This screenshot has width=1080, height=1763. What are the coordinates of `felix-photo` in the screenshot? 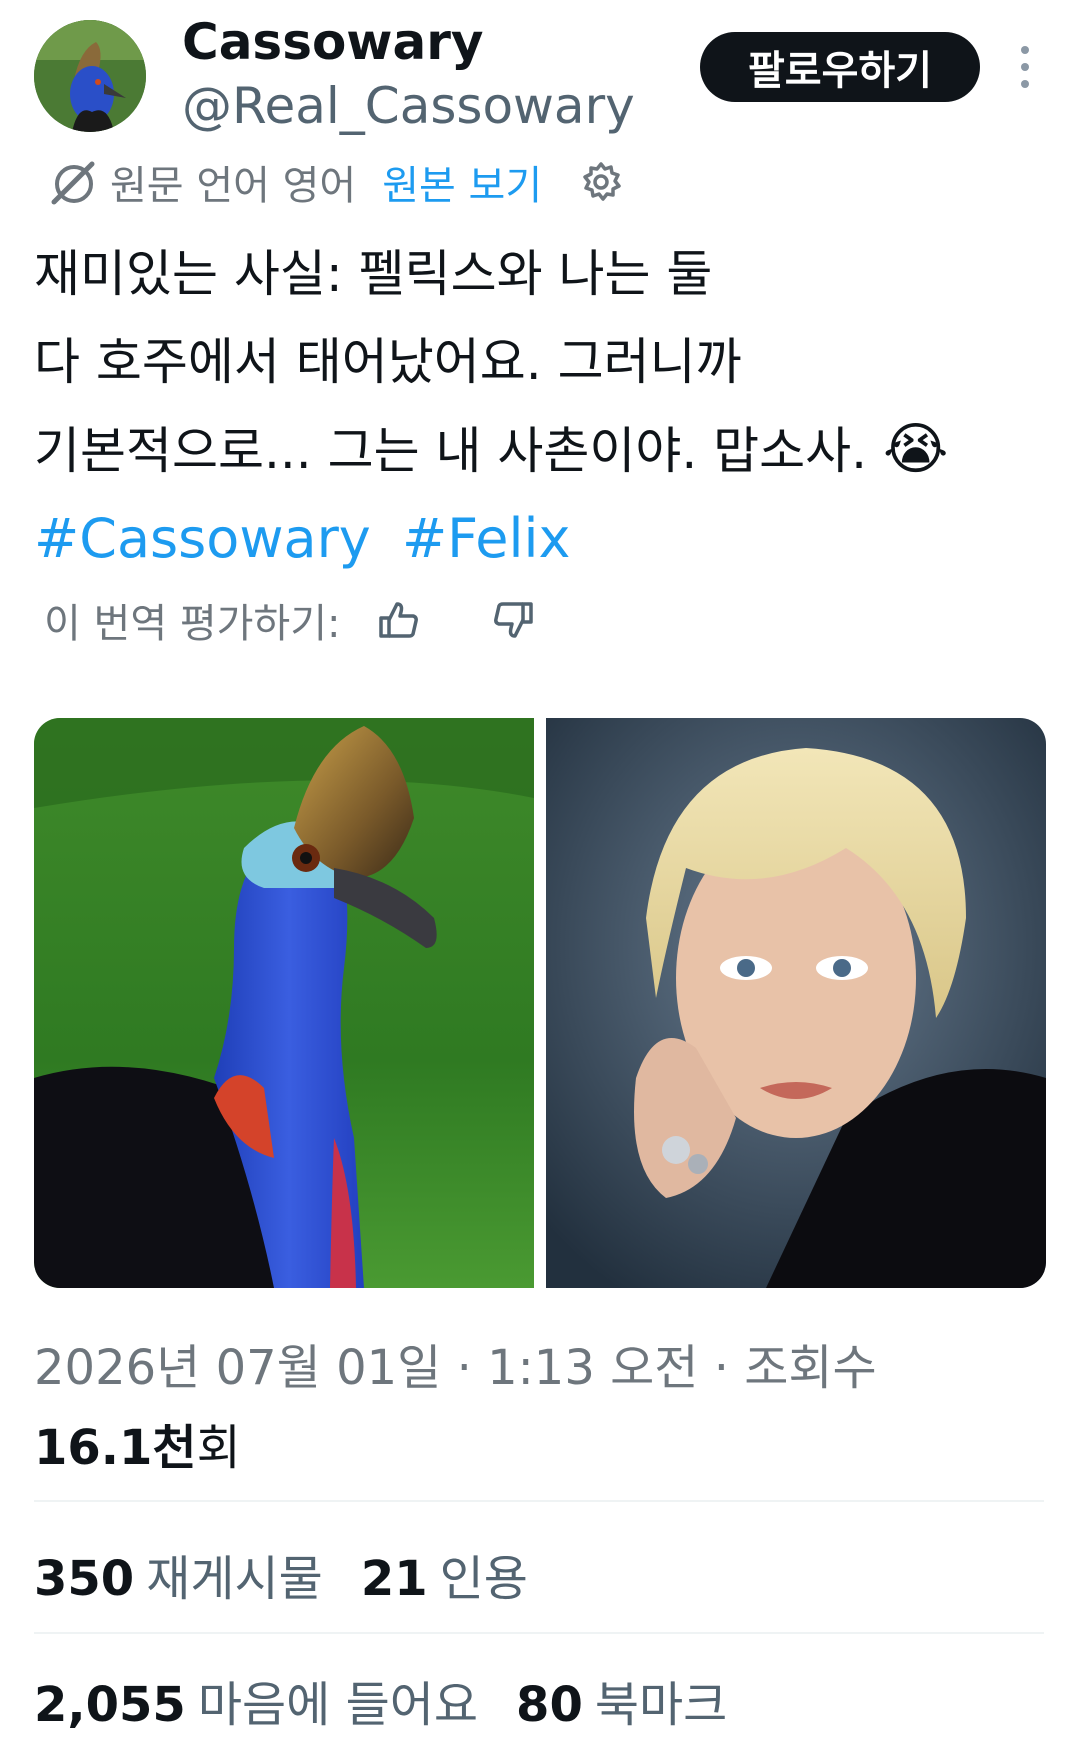 It's located at (796, 1003).